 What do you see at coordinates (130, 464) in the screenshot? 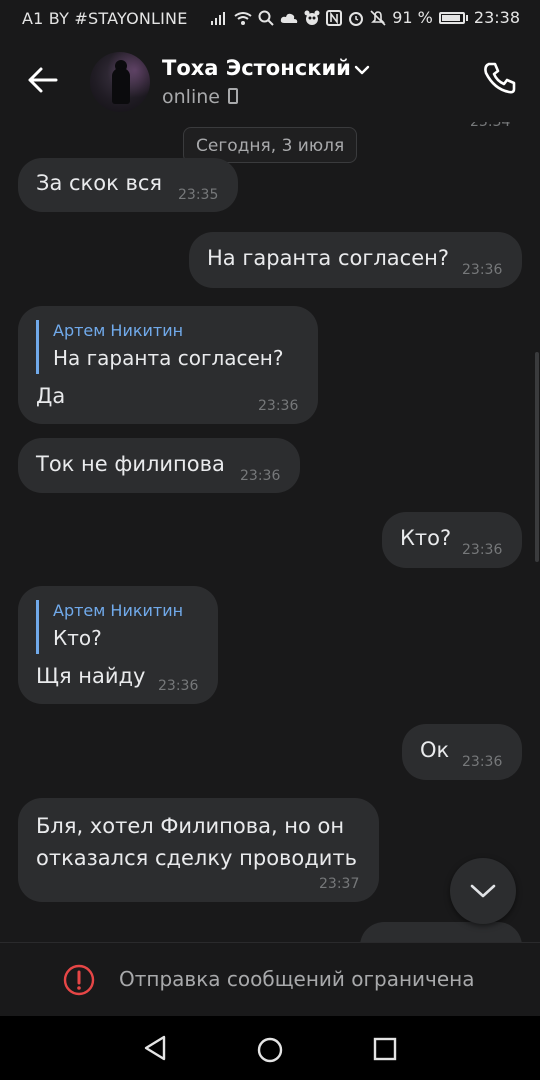
I see `message-text: Ток не филипова` at bounding box center [130, 464].